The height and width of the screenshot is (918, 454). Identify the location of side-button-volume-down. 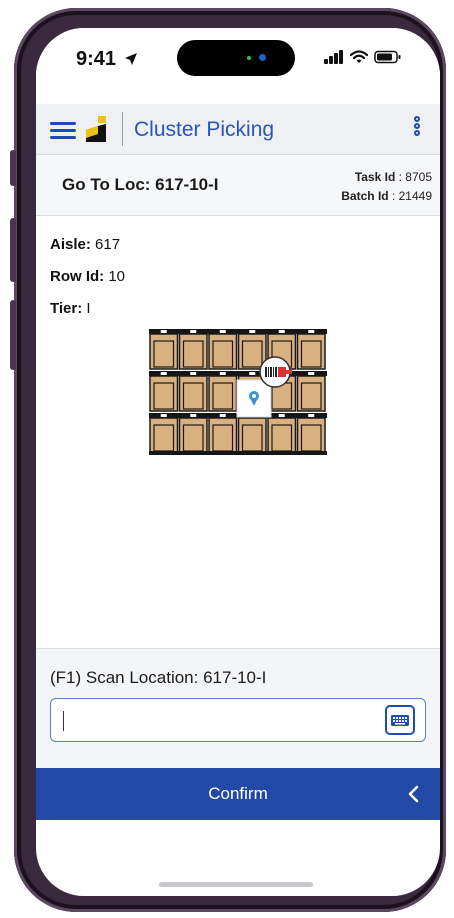
(13, 335).